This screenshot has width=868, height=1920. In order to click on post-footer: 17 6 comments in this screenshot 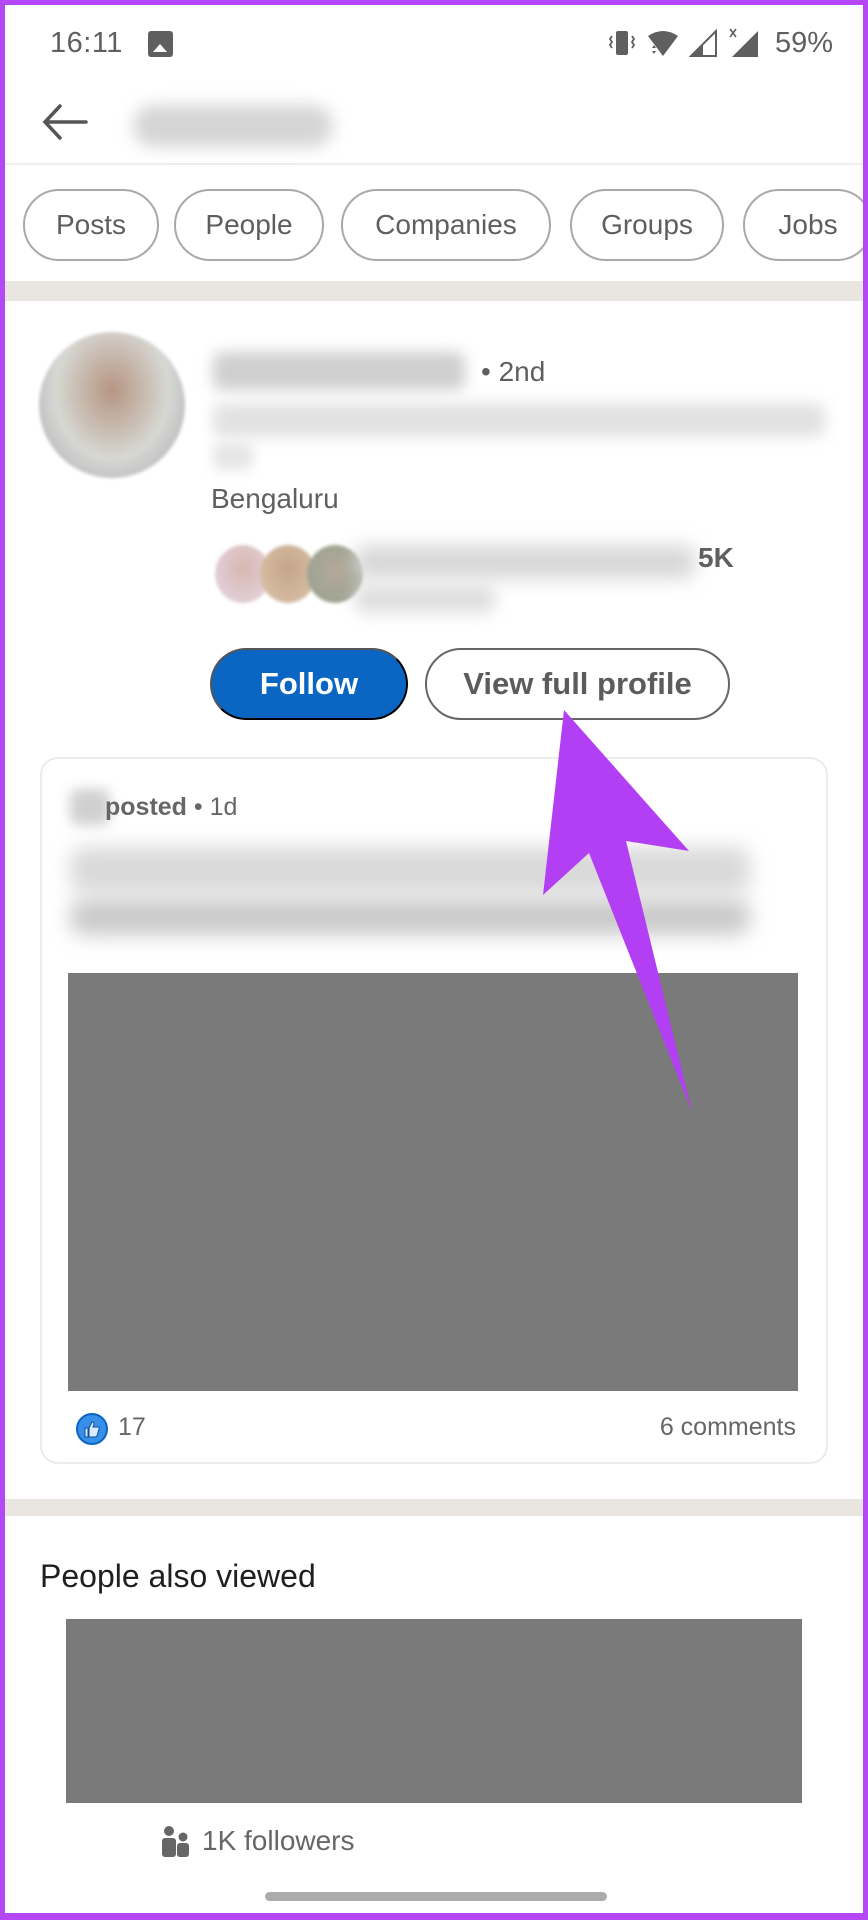, I will do `click(436, 1431)`.